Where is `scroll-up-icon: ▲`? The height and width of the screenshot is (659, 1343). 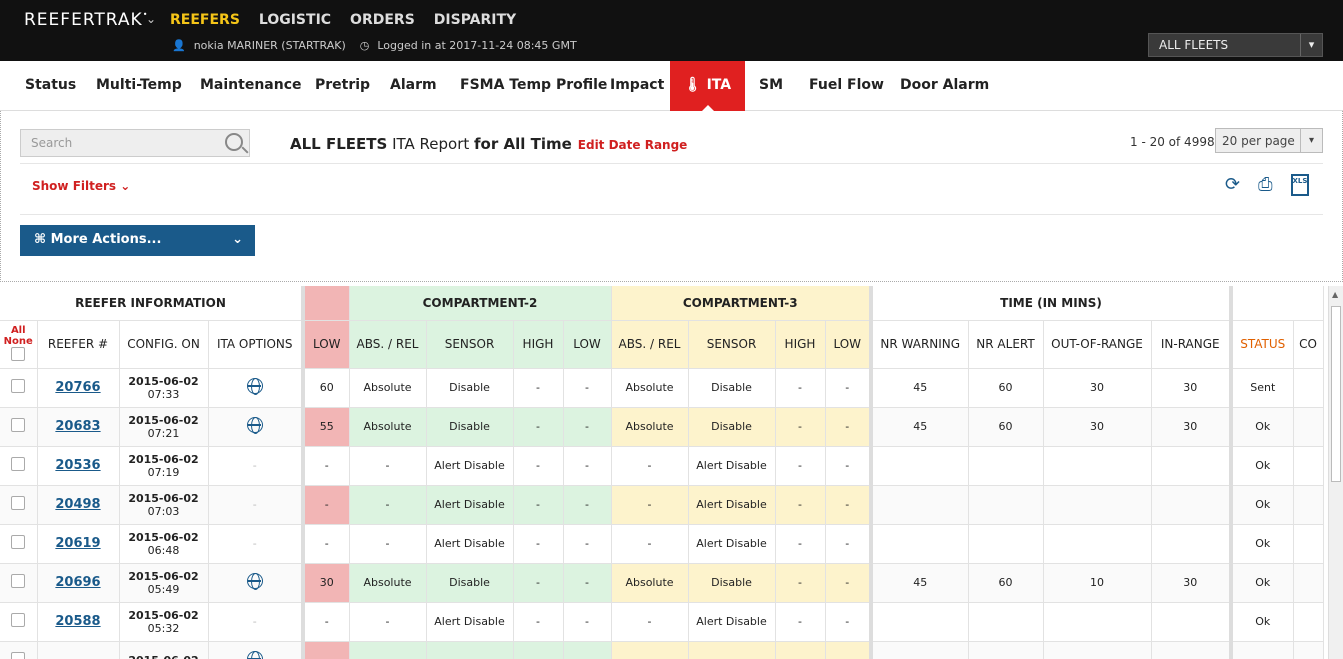
scroll-up-icon: ▲ is located at coordinates (1335, 294).